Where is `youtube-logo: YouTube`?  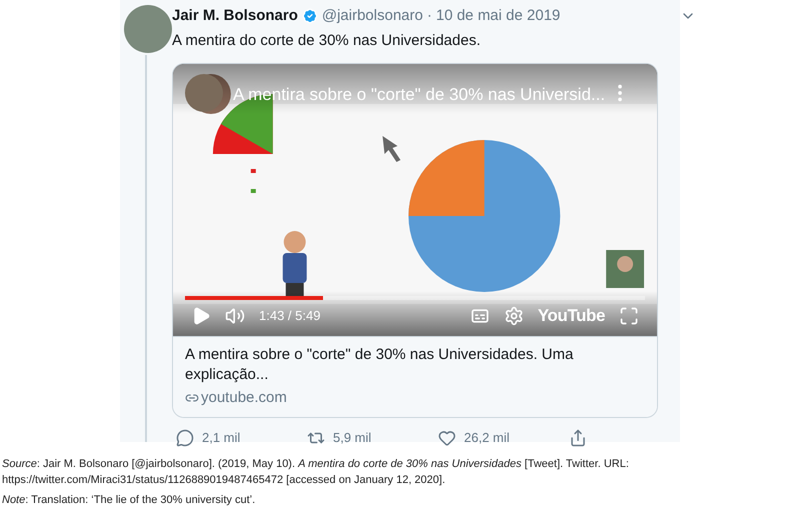 youtube-logo: YouTube is located at coordinates (571, 315).